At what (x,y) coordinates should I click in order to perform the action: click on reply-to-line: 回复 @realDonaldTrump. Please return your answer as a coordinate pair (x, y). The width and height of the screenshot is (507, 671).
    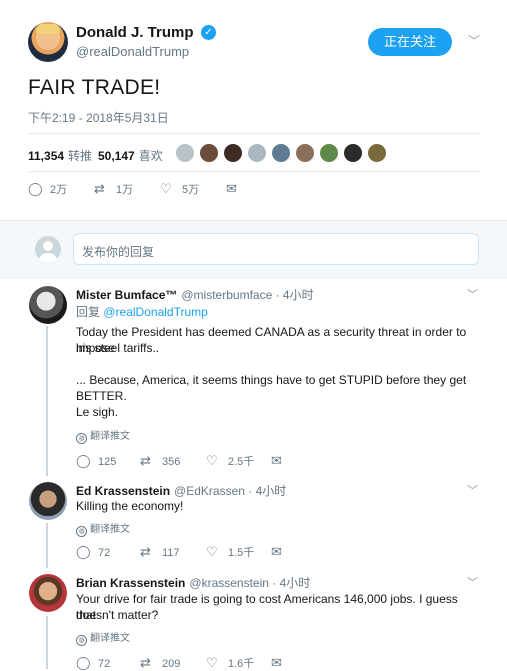
    Looking at the image, I should click on (142, 312).